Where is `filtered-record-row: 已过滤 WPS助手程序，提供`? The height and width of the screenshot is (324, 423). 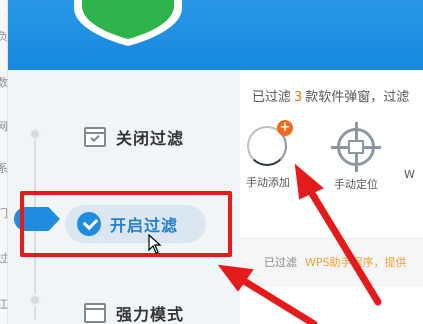
filtered-record-row: 已过滤 WPS助手程序，提供 is located at coordinates (331, 262).